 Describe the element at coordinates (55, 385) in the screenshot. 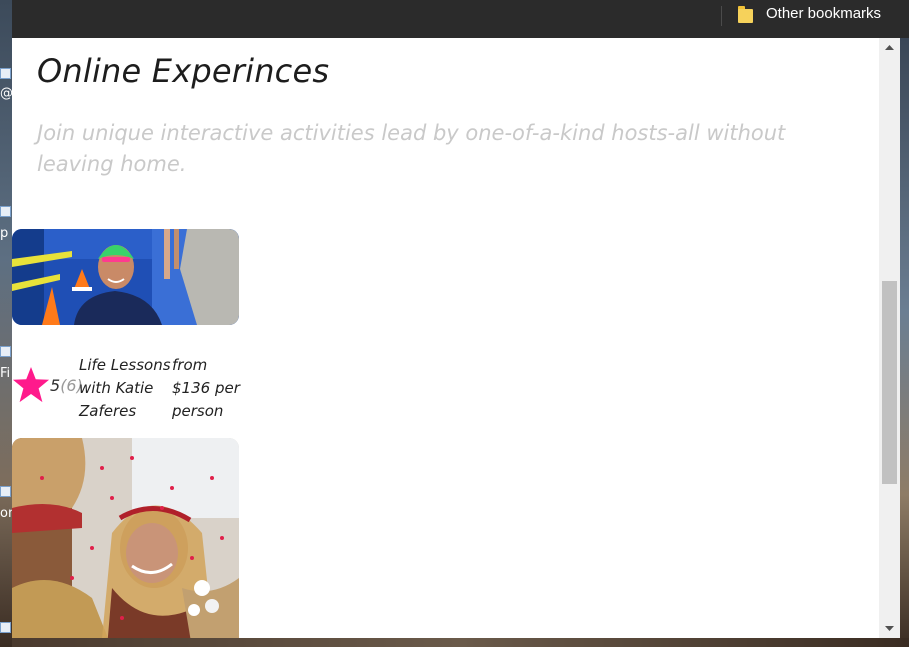

I see `rating-score: 5` at that location.